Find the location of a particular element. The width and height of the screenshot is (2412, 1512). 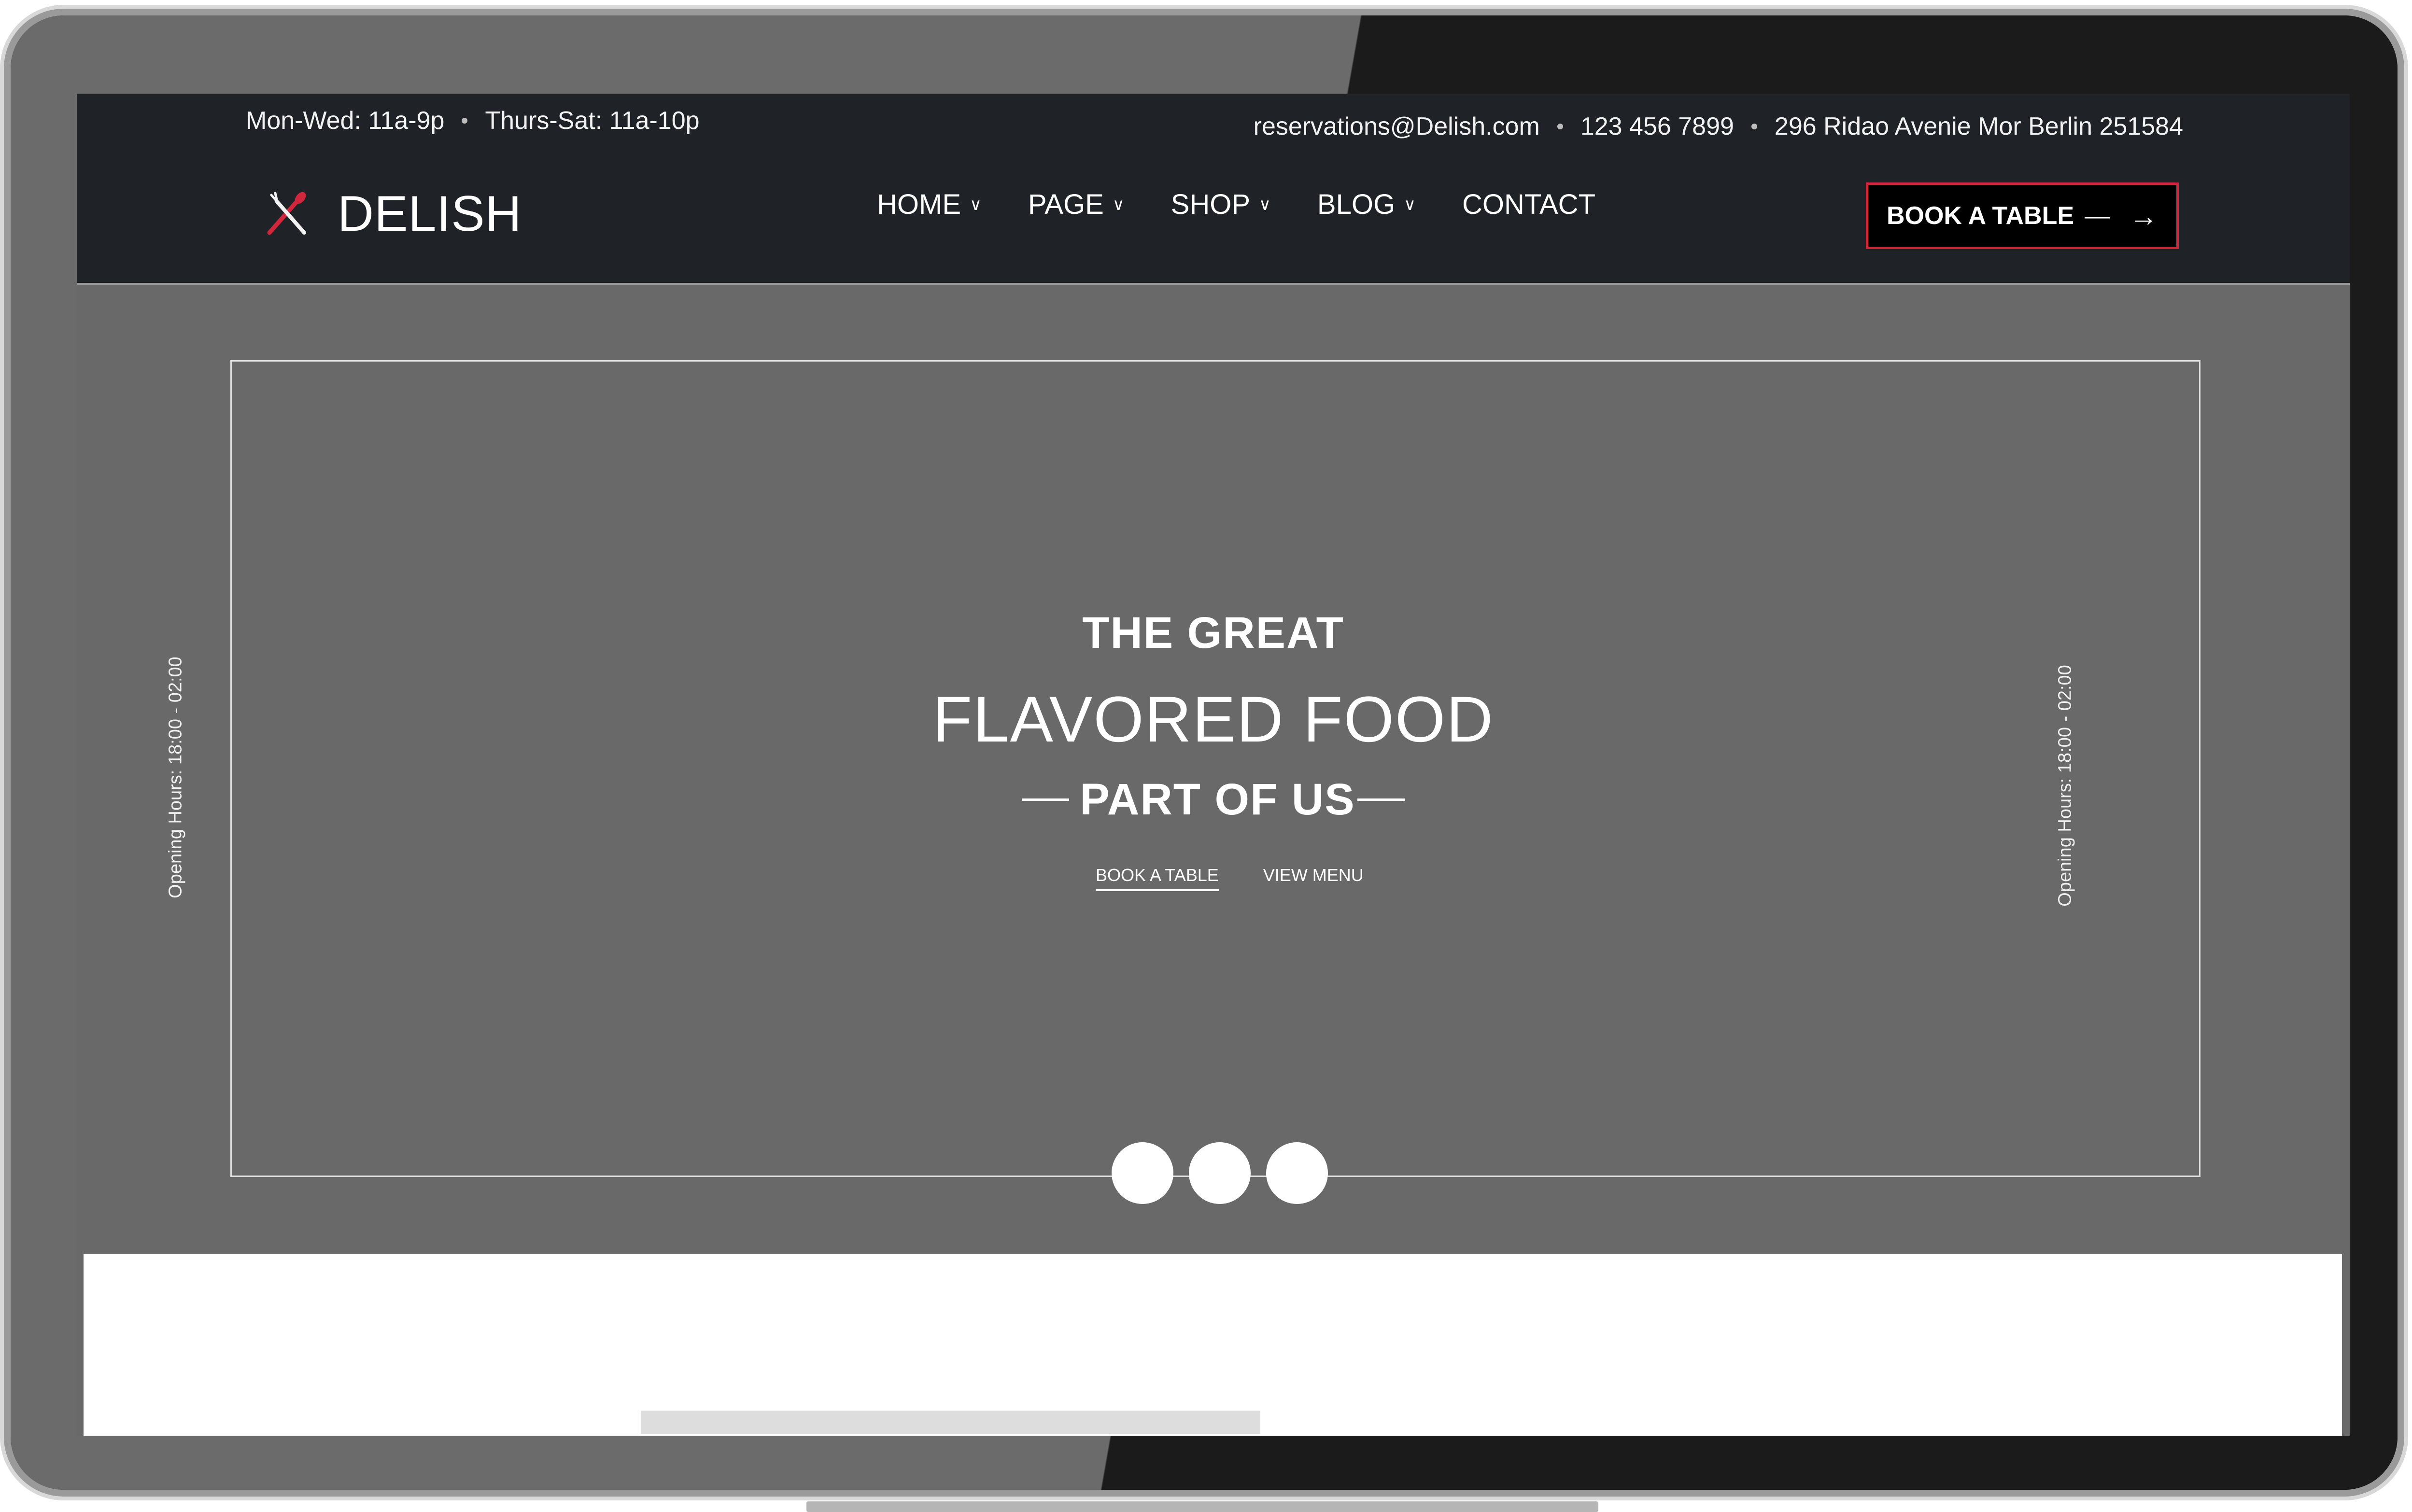

nav-item-label: CONTACT is located at coordinates (1528, 205).